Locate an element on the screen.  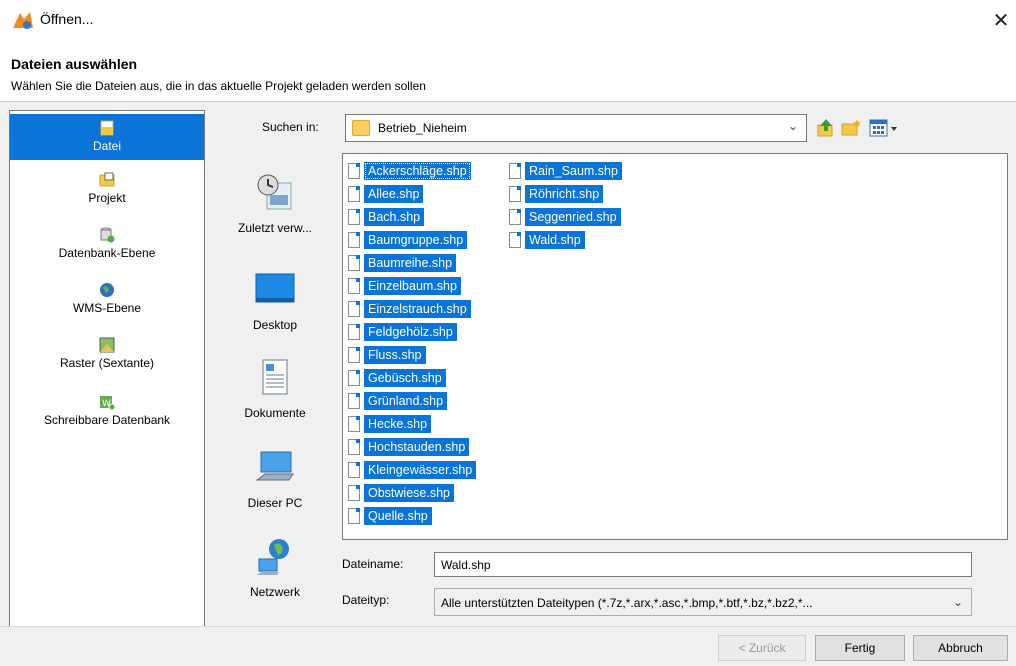
file-item: Grünland.shp is located at coordinates (412, 400).